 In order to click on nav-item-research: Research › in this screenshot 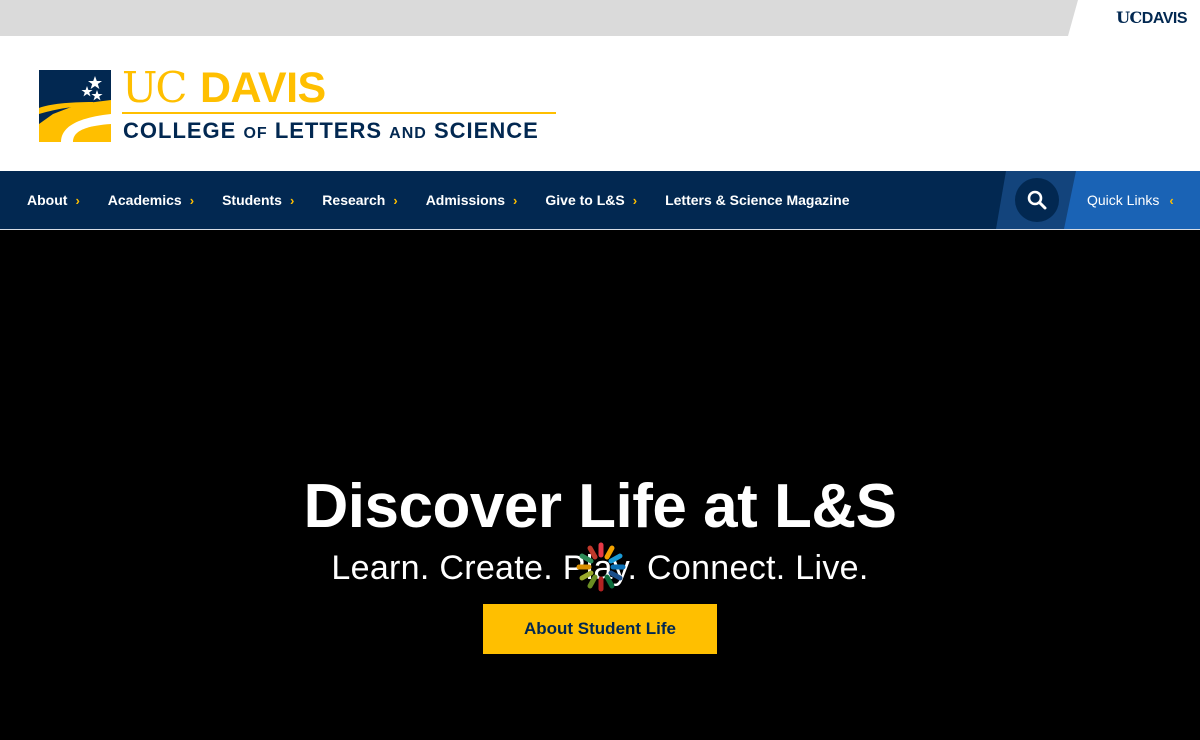, I will do `click(359, 200)`.